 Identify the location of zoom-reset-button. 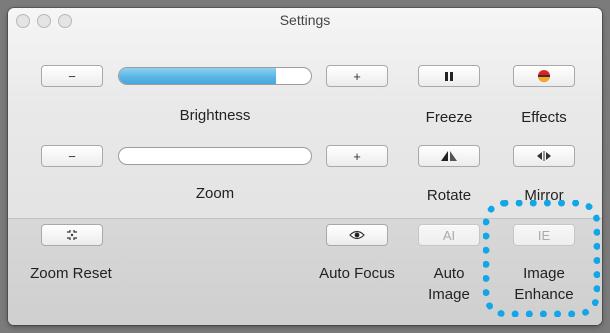
(72, 235).